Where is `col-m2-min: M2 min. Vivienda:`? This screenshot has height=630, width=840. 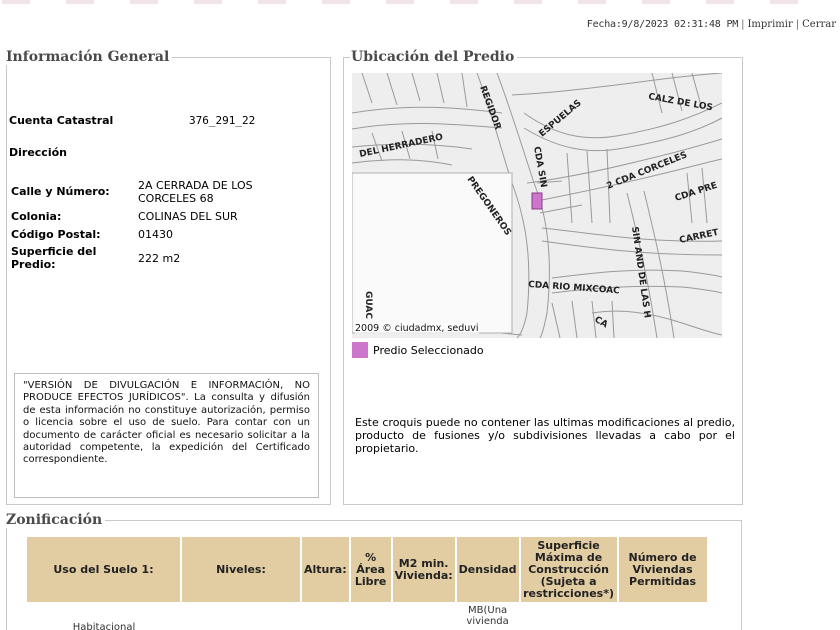 col-m2-min: M2 min. Vivienda: is located at coordinates (424, 569).